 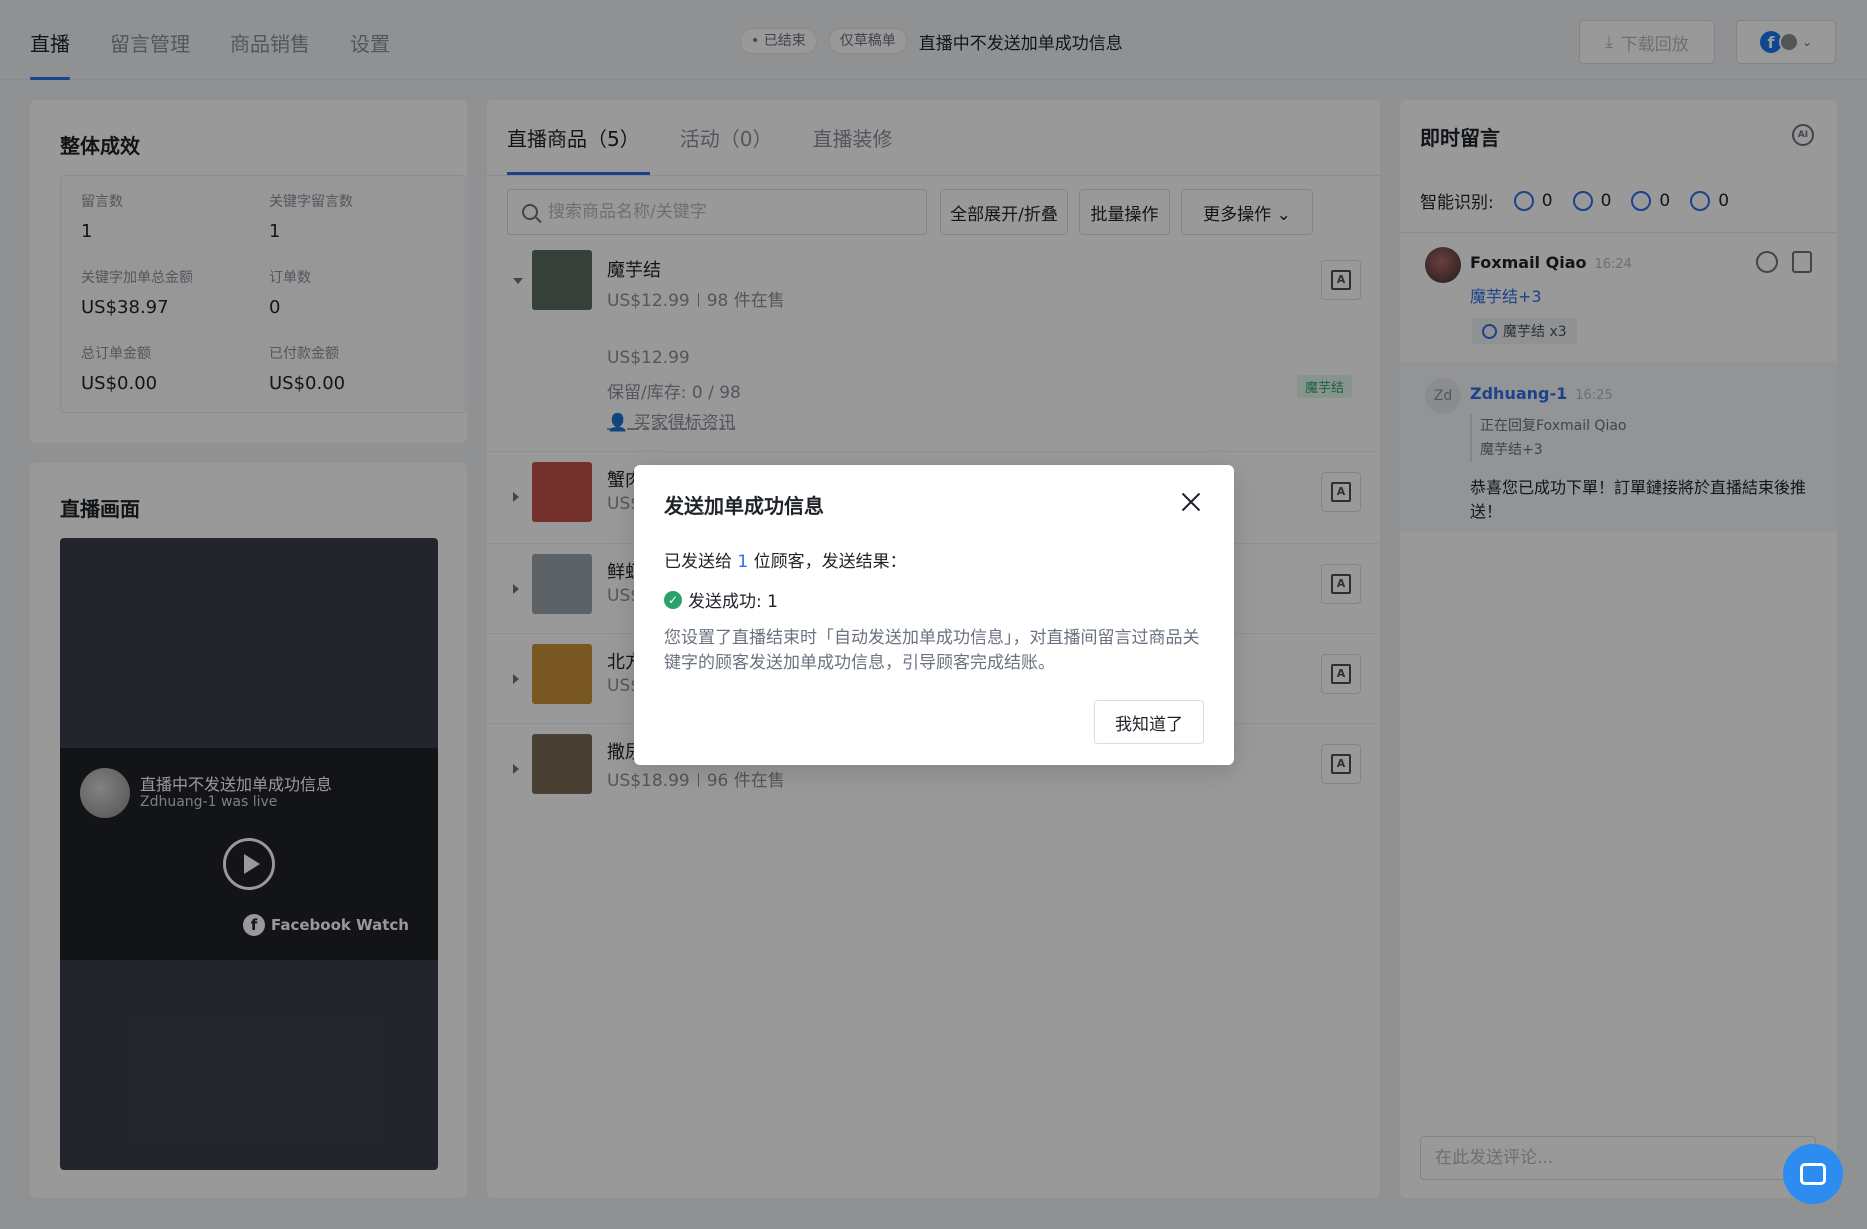 What do you see at coordinates (827, 562) in the screenshot?
I see `sent-suffix: 位顾客，发送结果：` at bounding box center [827, 562].